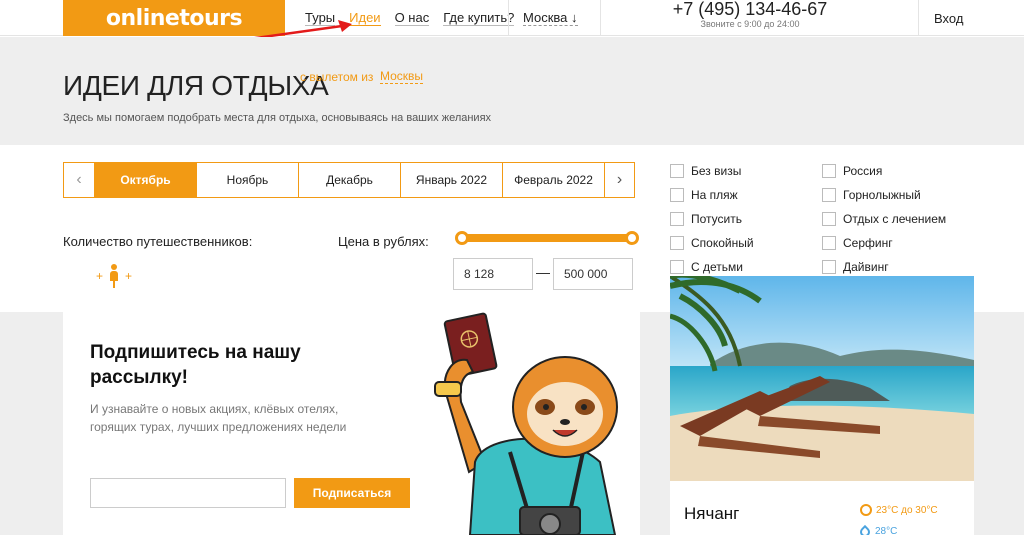 This screenshot has width=1024, height=535. What do you see at coordinates (543, 273) in the screenshot?
I see `price-range-dash` at bounding box center [543, 273].